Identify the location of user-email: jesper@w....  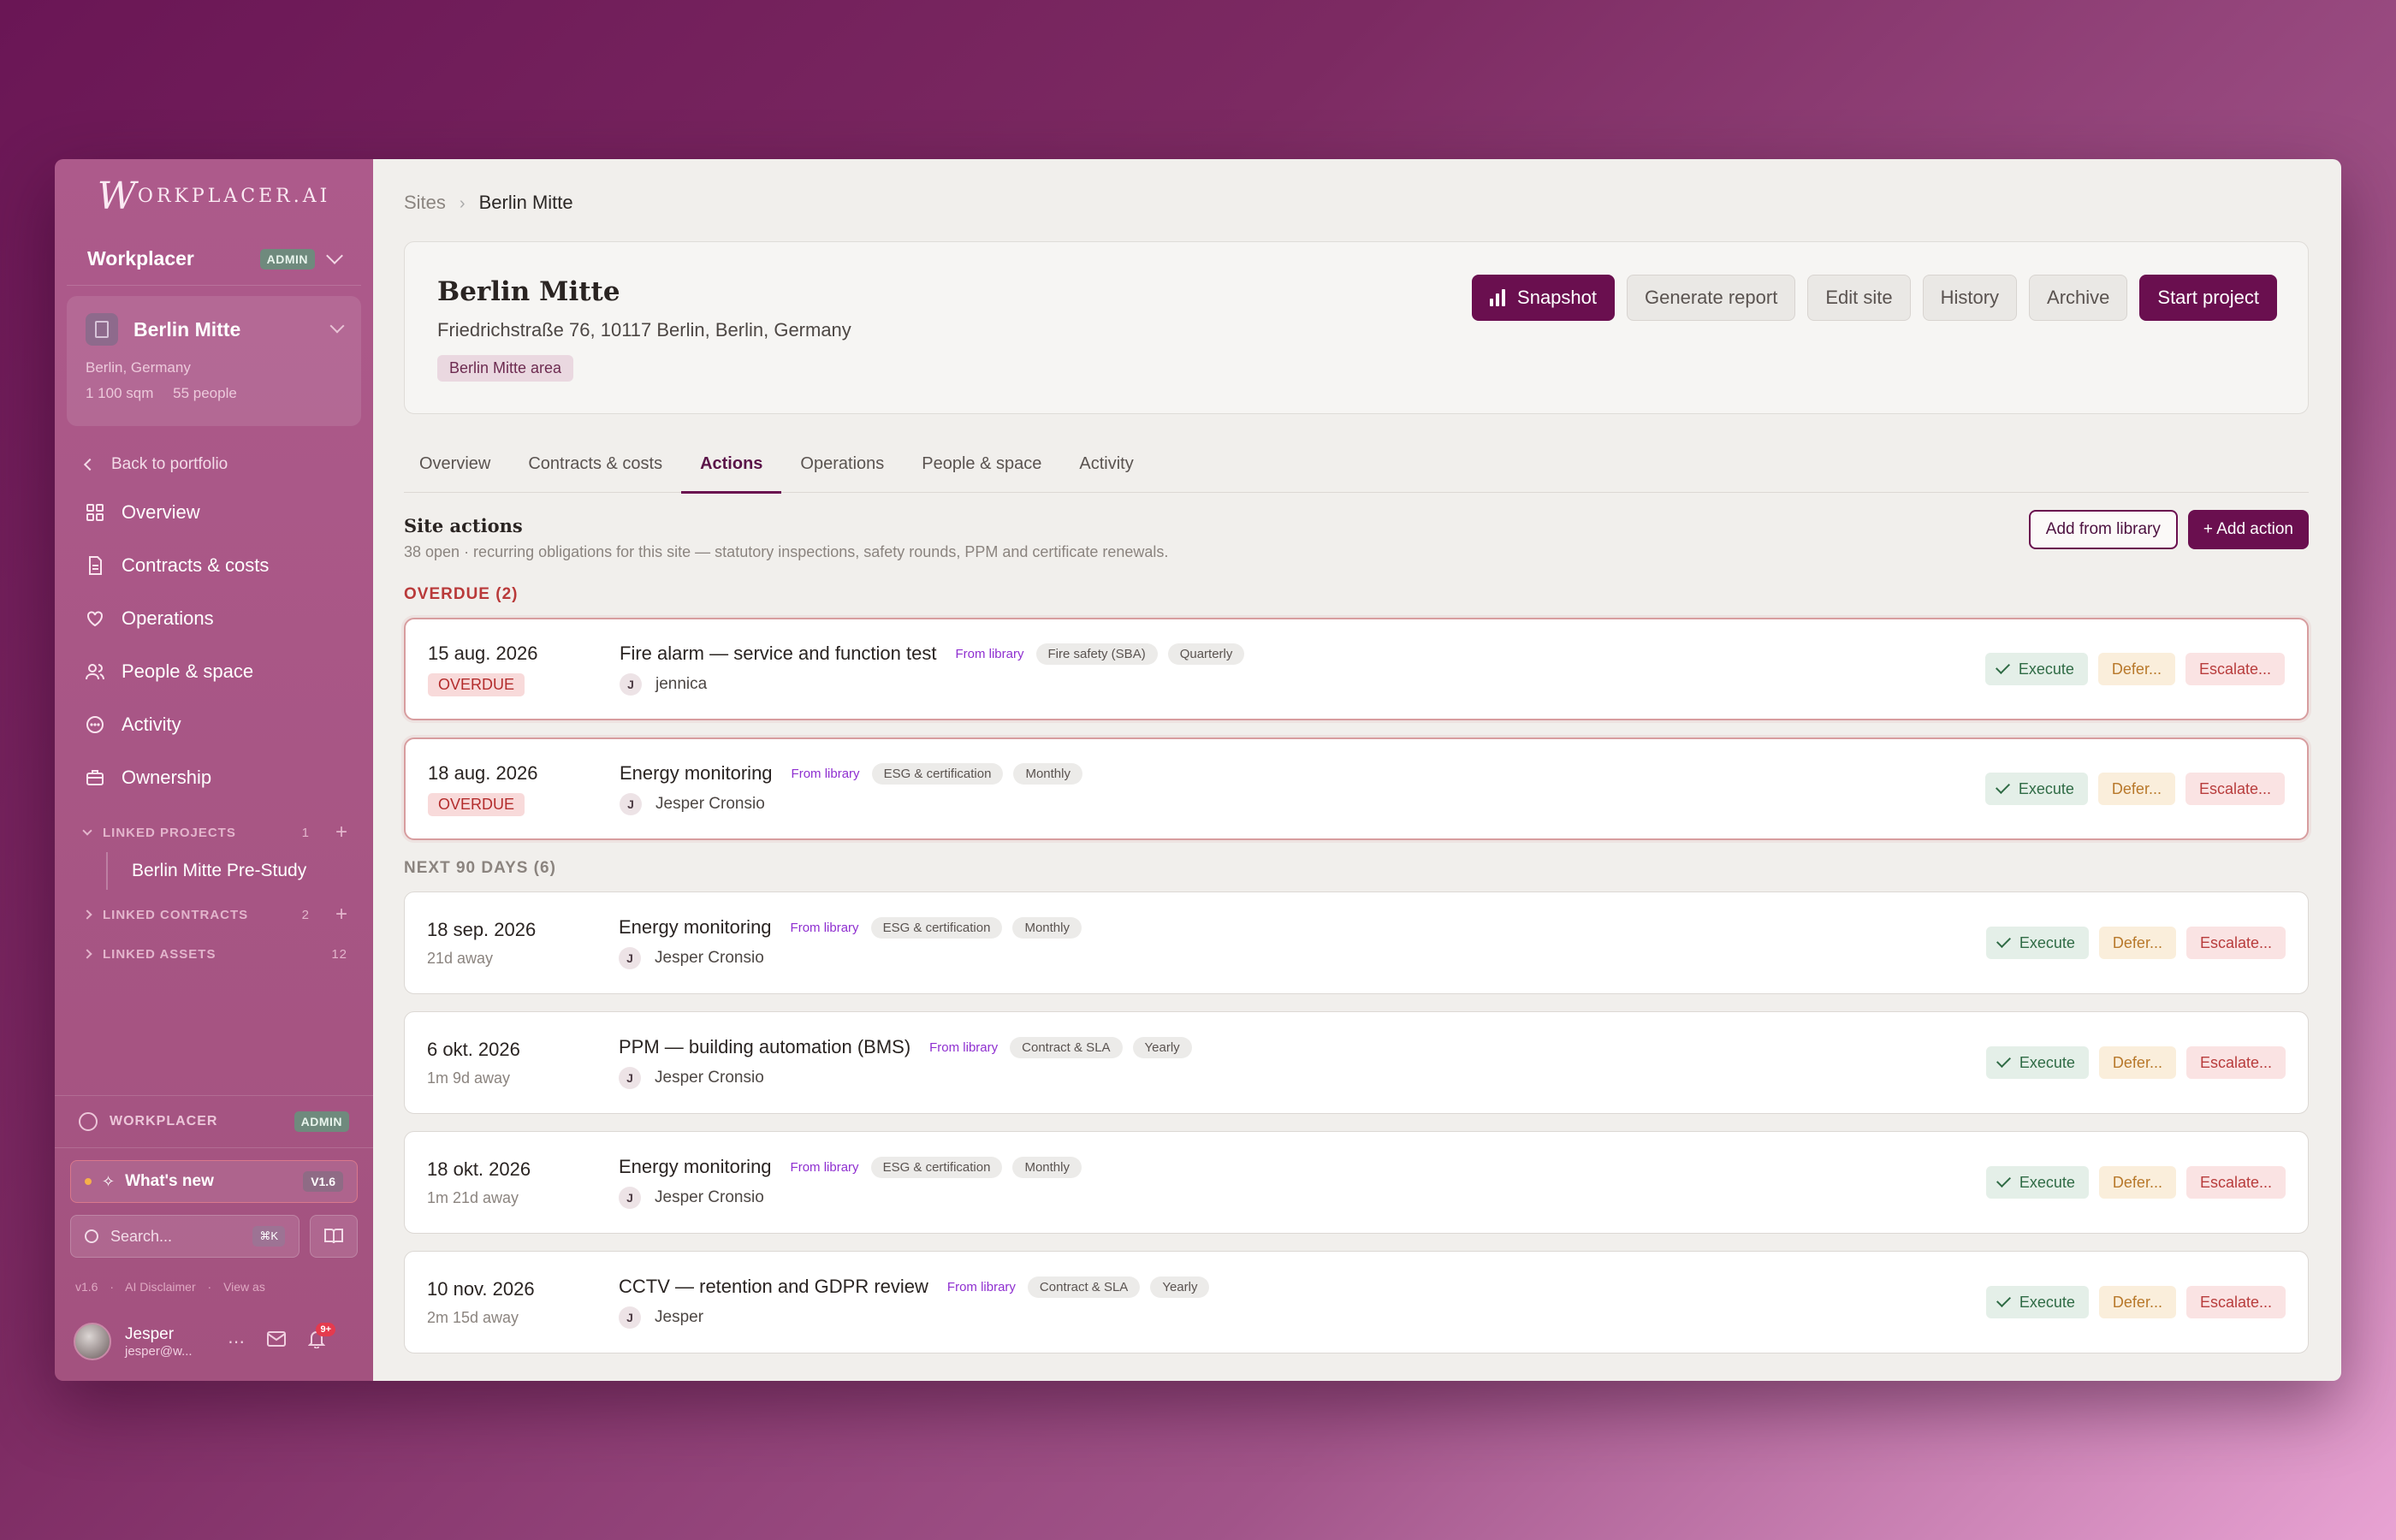
(159, 1351).